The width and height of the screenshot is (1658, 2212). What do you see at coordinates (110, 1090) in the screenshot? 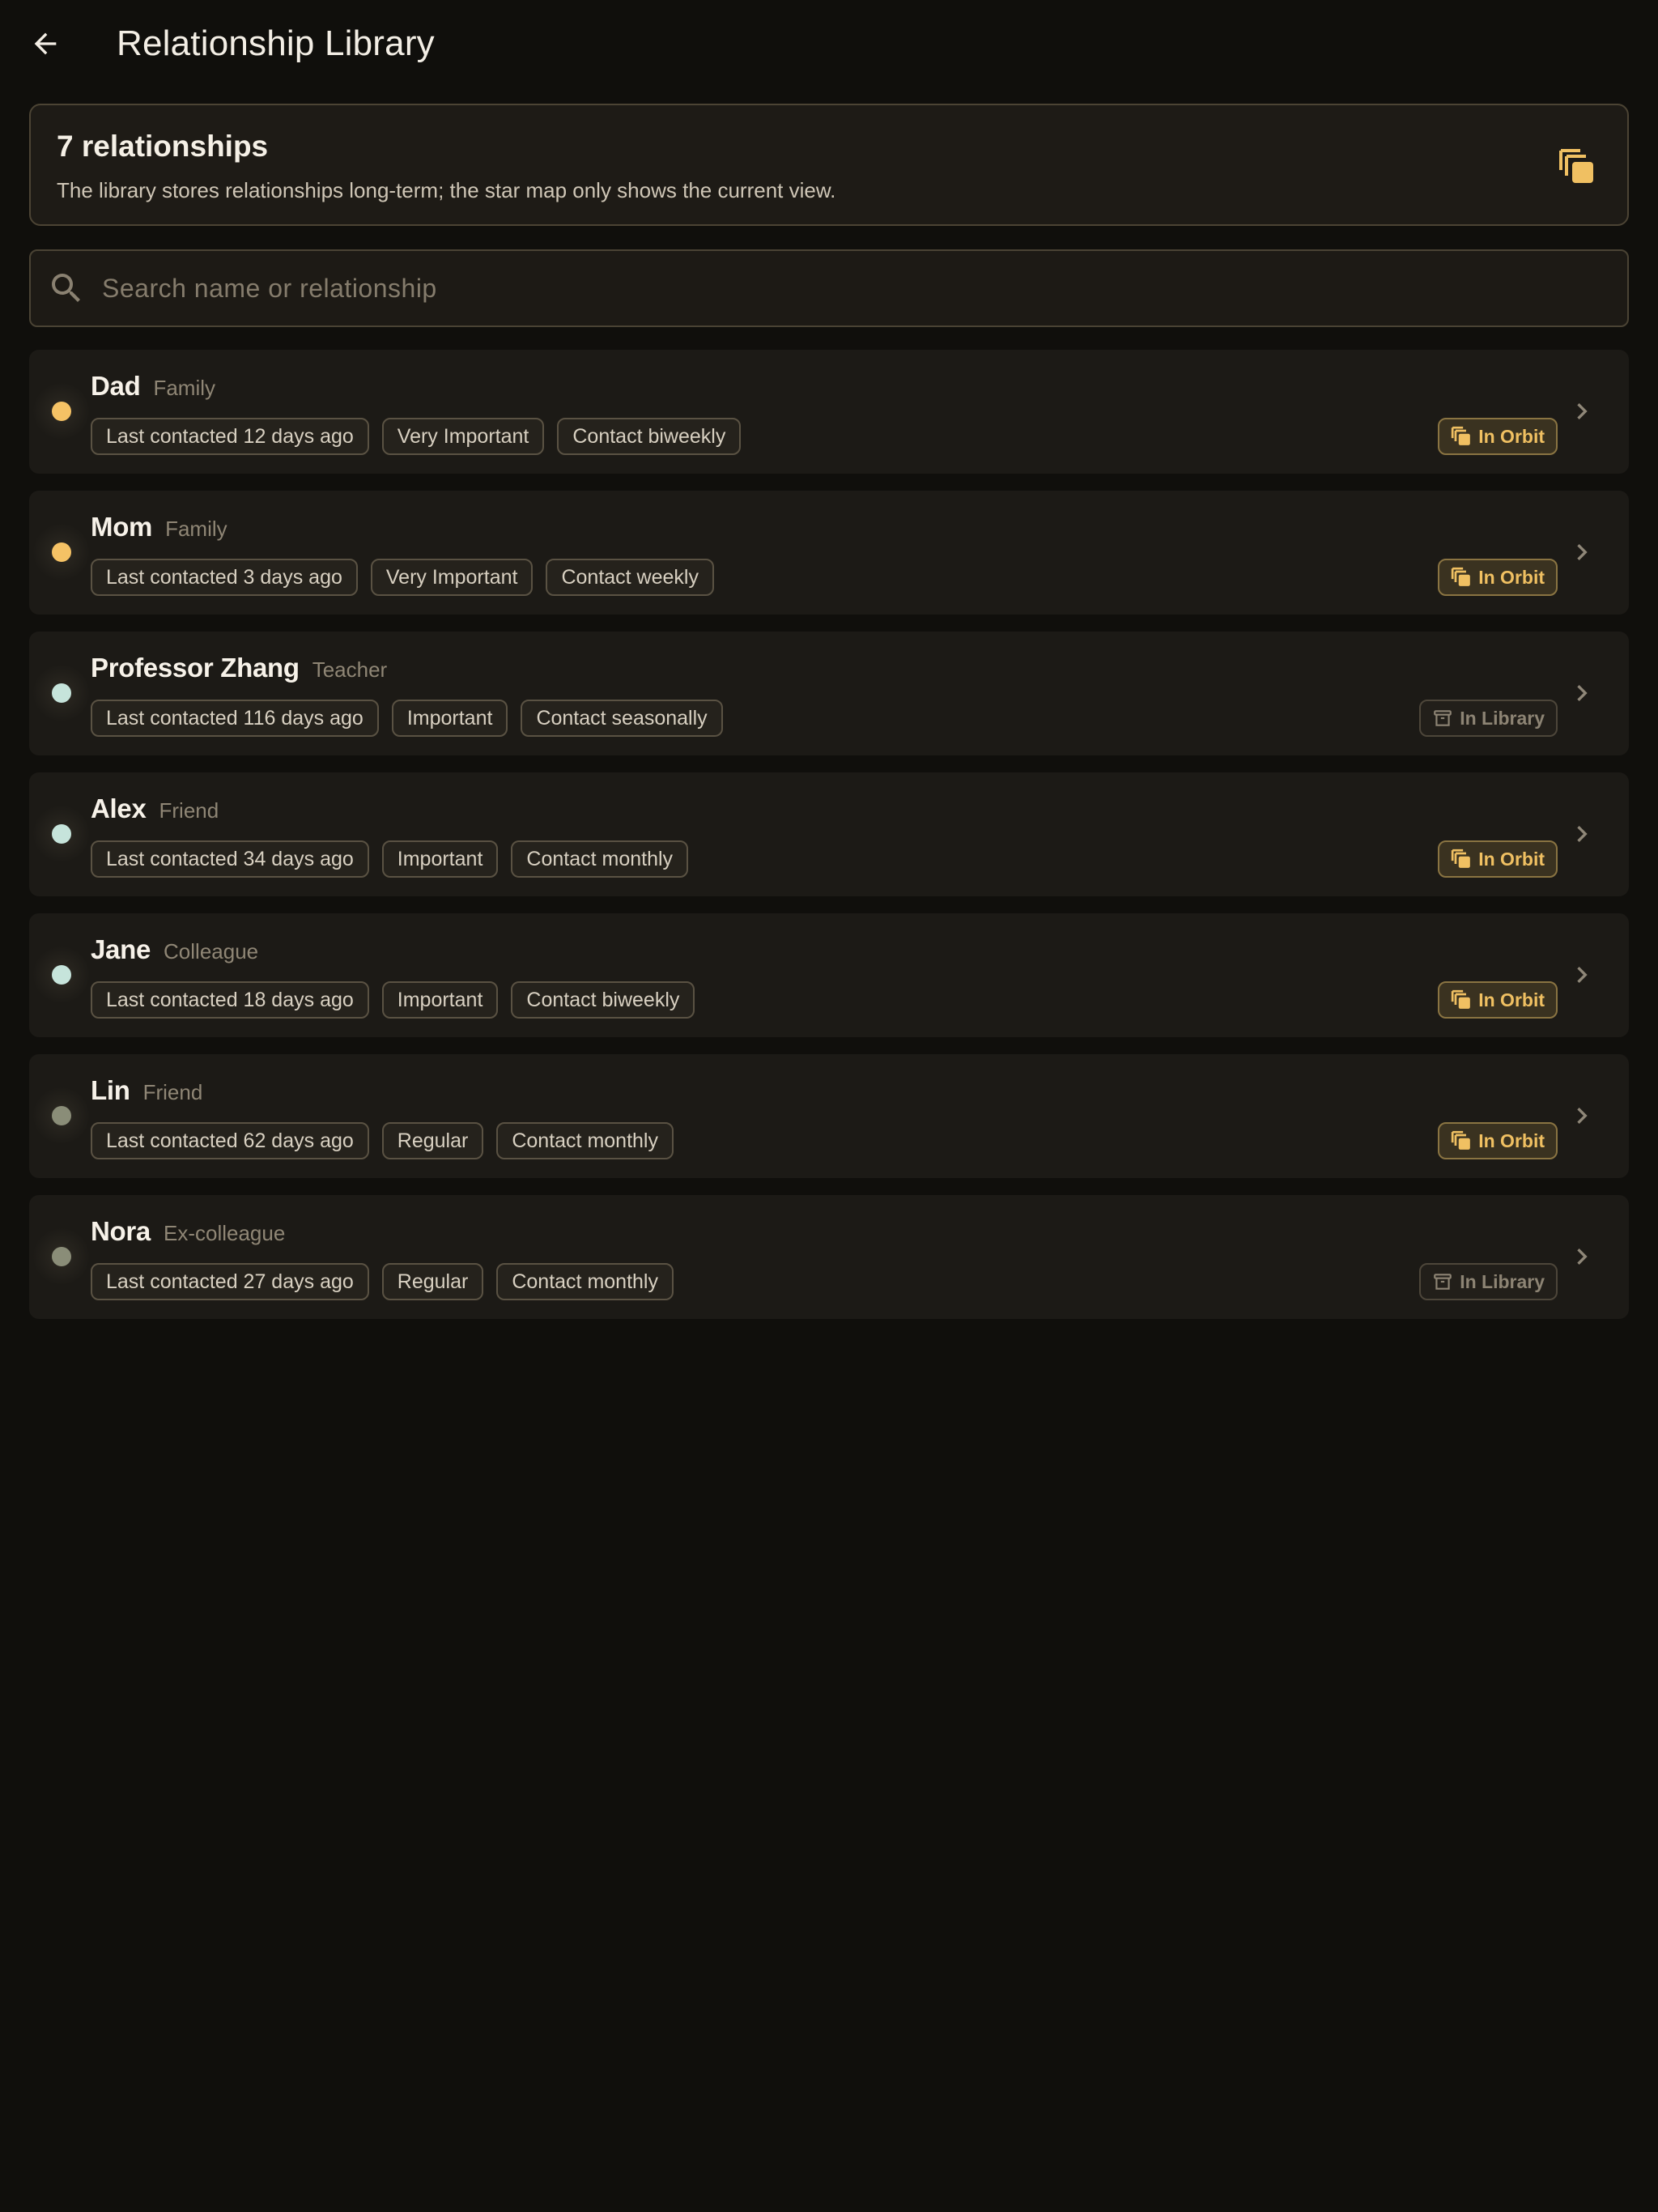
I see `person-name: Lin` at bounding box center [110, 1090].